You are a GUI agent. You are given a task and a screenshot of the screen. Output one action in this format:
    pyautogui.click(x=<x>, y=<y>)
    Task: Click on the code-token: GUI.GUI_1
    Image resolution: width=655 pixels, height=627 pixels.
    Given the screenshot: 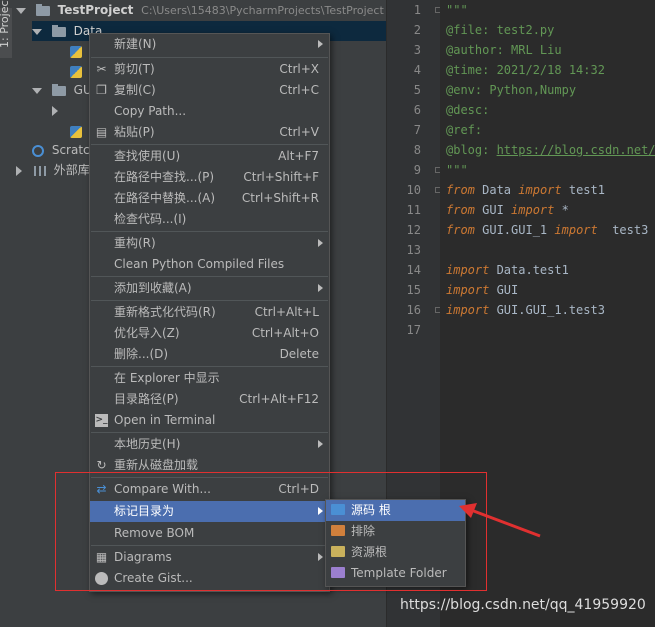 What is the action you would take?
    pyautogui.click(x=514, y=230)
    